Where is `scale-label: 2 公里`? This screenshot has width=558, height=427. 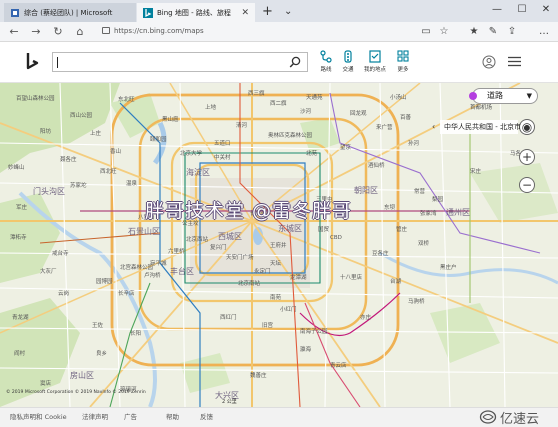 scale-label: 2 公里 is located at coordinates (229, 402).